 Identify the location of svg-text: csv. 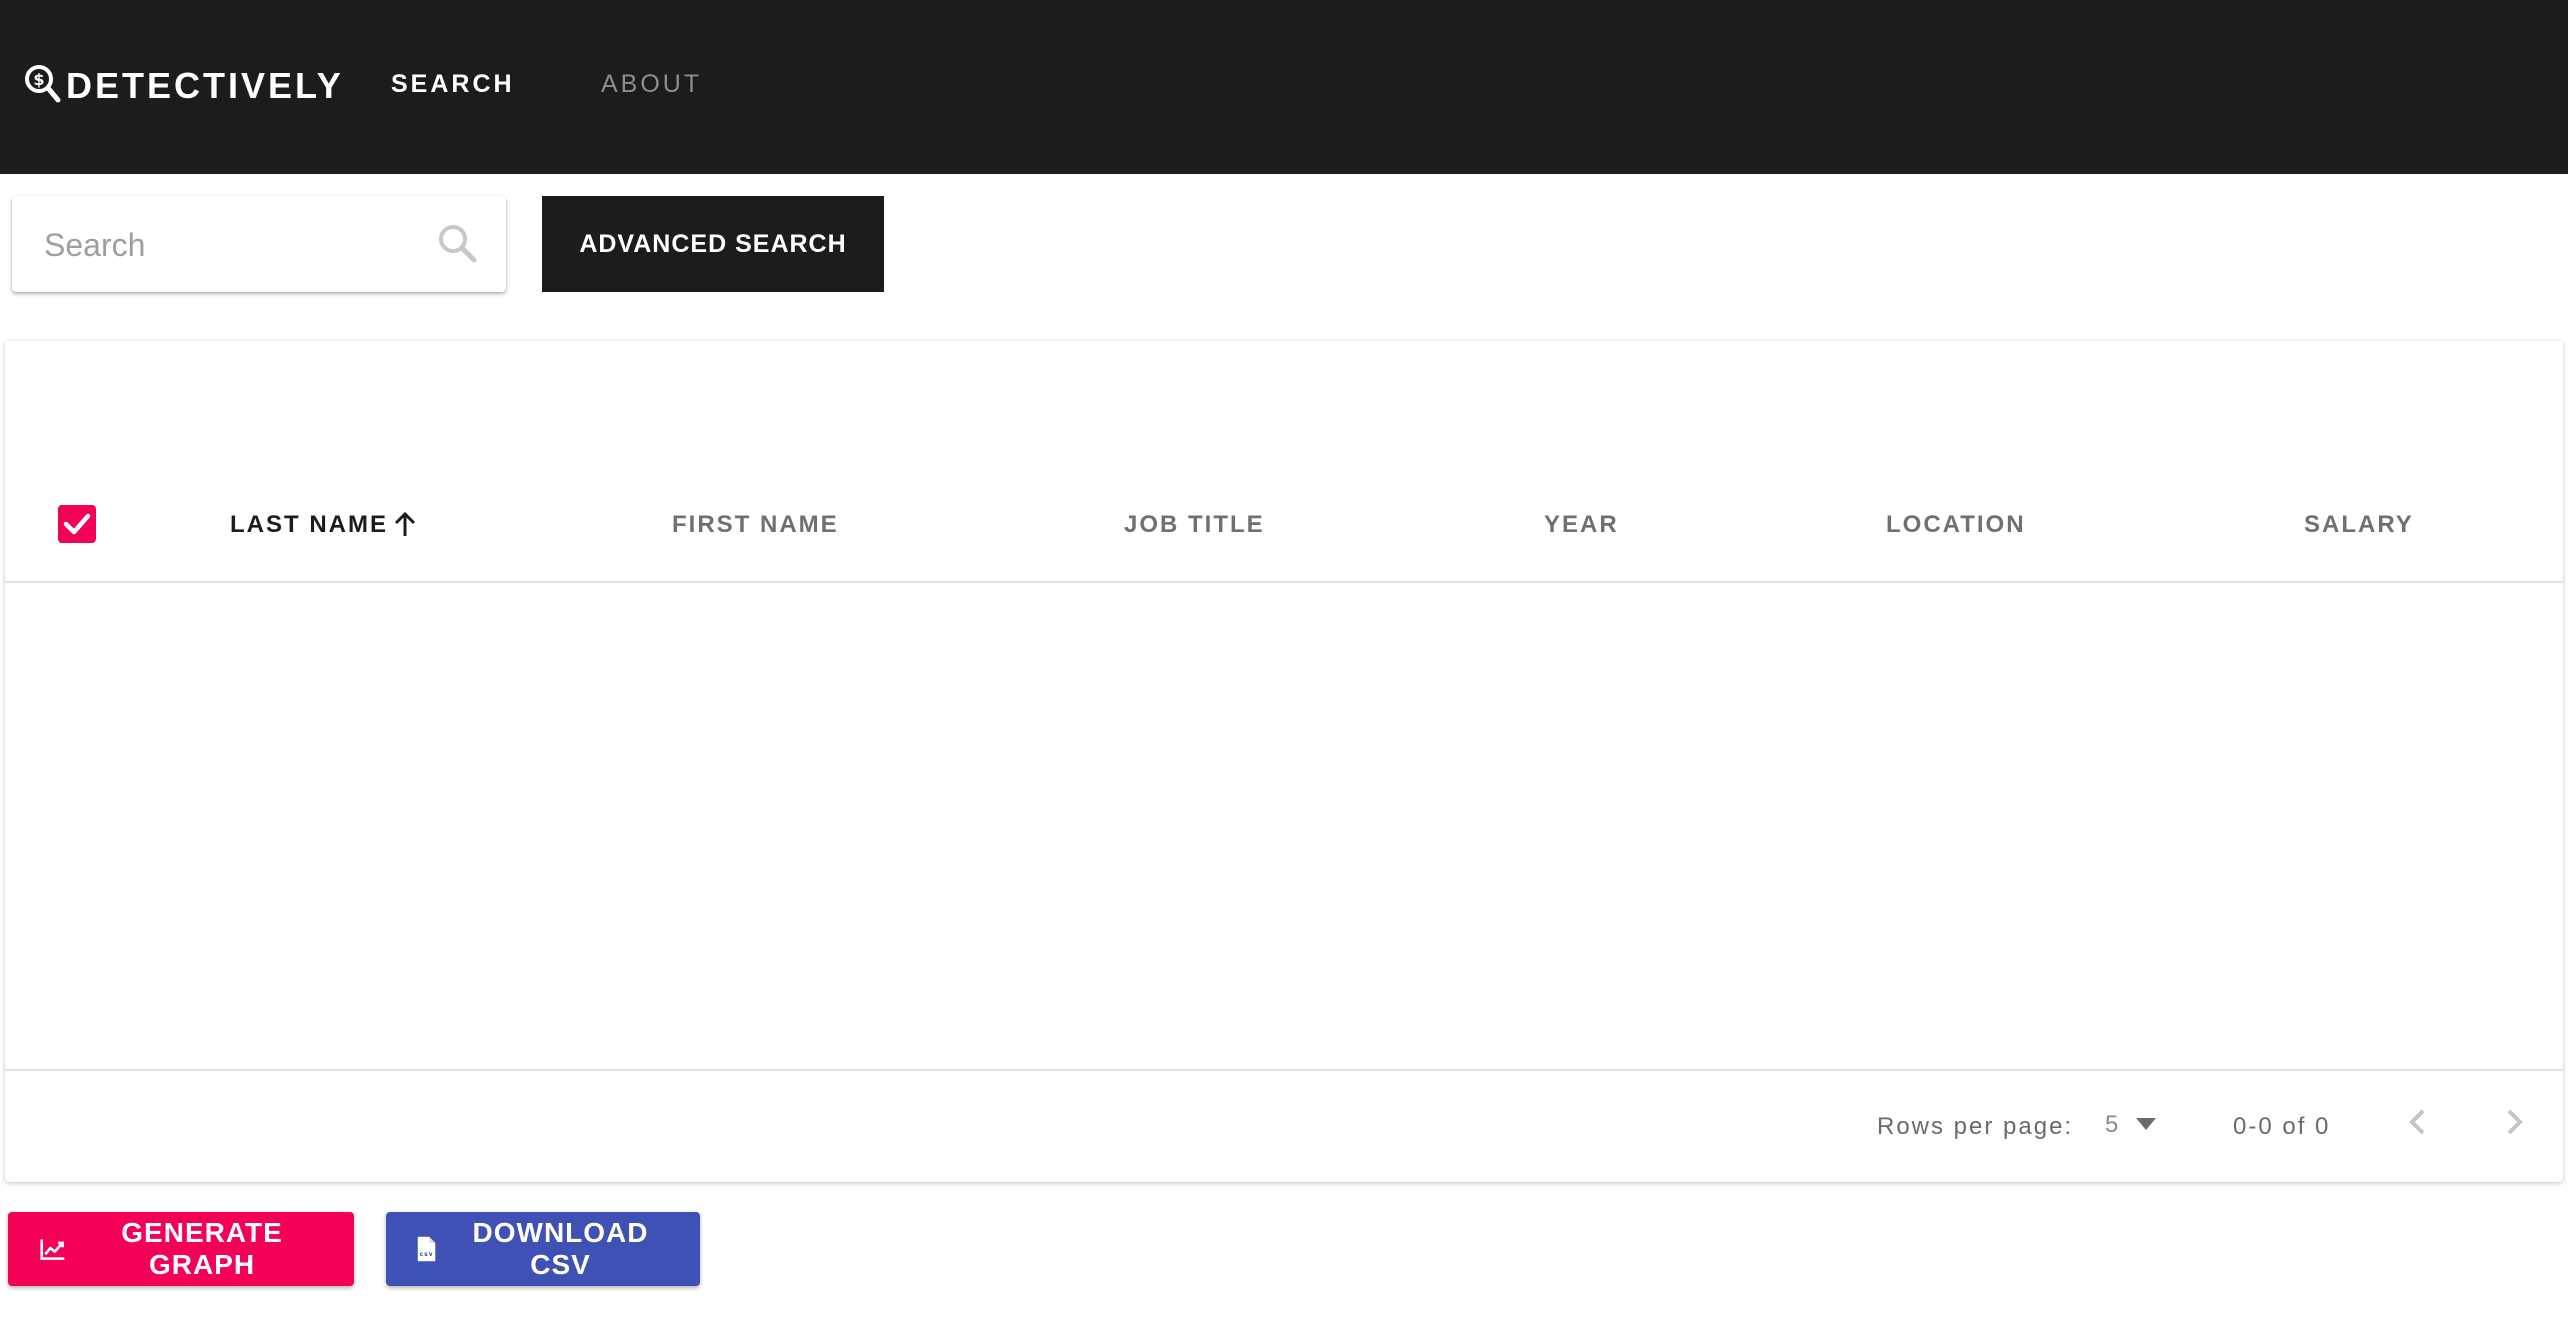
(427, 1254).